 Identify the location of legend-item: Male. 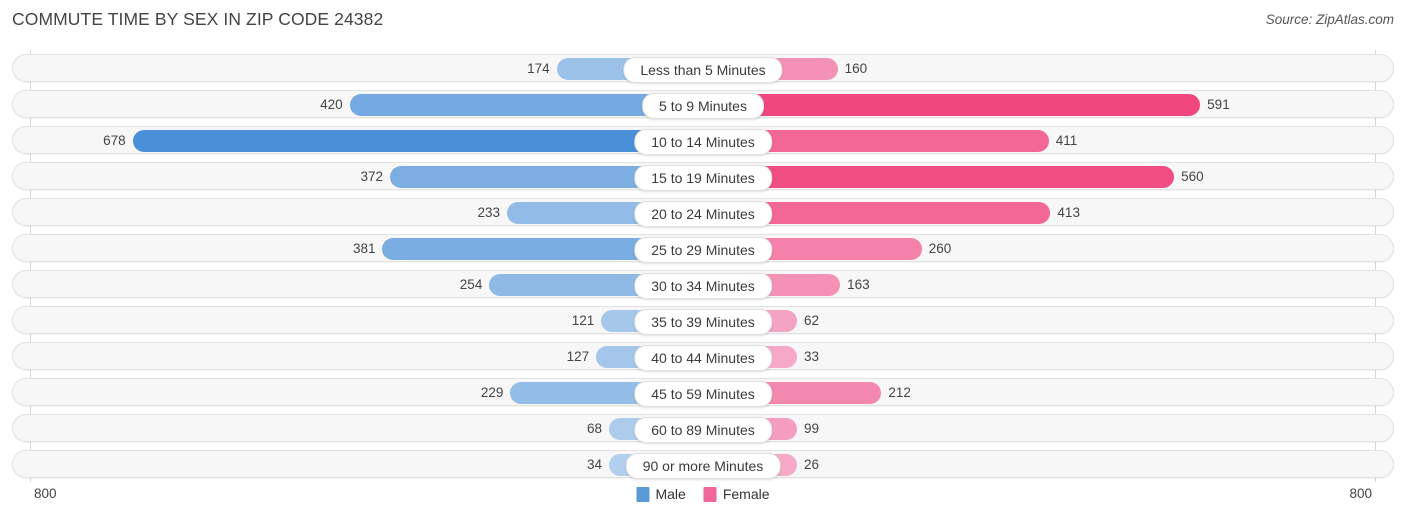
(661, 494).